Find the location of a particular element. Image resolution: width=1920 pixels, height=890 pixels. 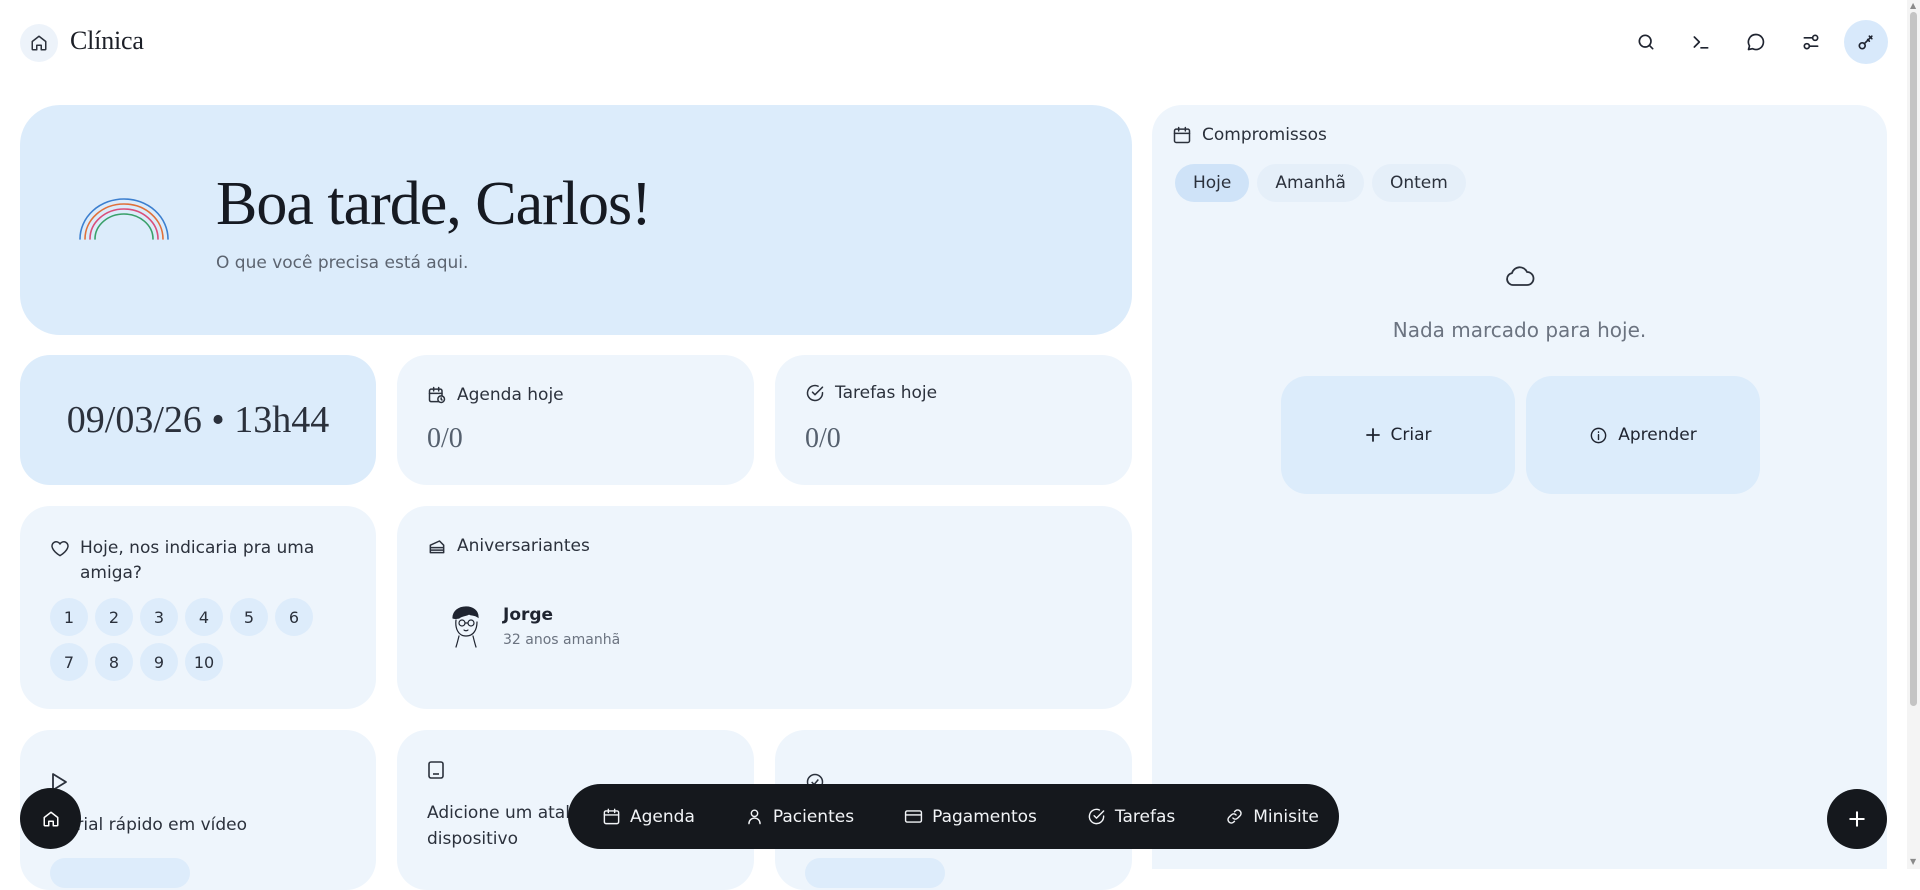

birthday-person: Jorge 32 anos amanhã is located at coordinates (534, 626).